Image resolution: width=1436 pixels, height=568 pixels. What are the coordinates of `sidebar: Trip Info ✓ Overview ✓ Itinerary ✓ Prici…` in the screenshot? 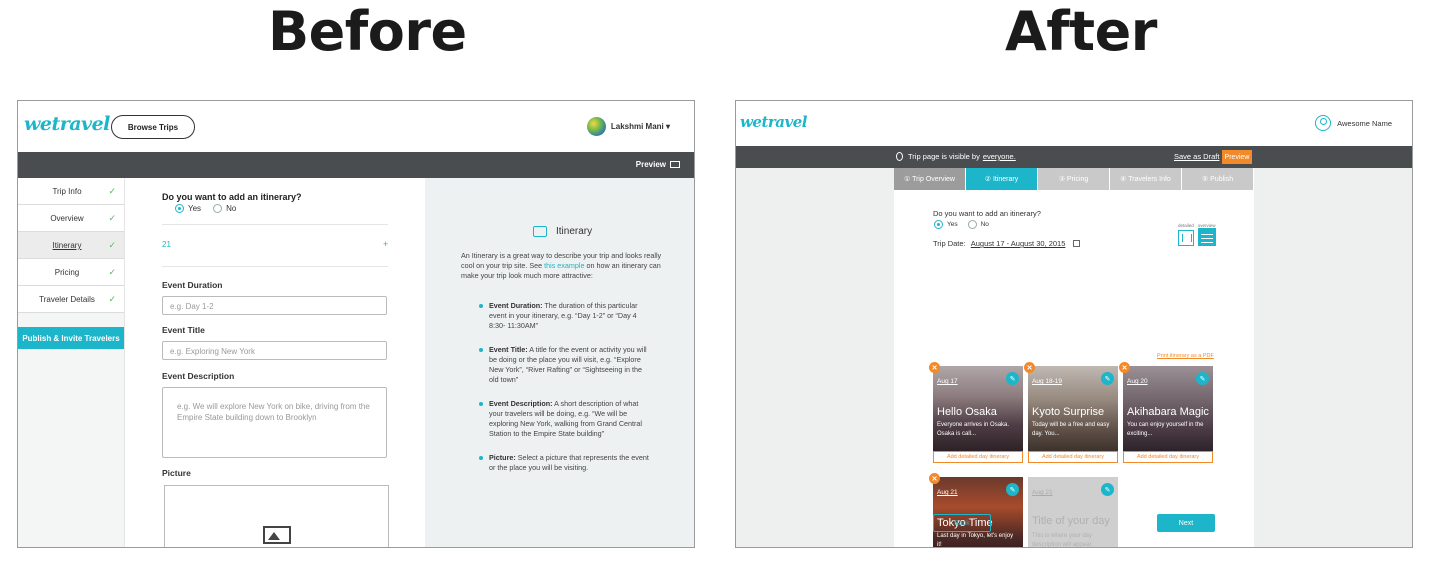 It's located at (71, 362).